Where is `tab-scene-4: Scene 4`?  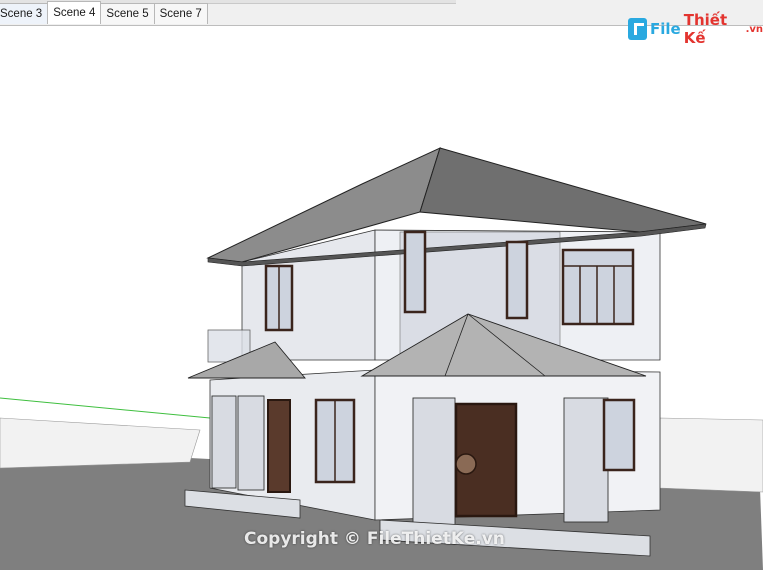 tab-scene-4: Scene 4 is located at coordinates (74, 12).